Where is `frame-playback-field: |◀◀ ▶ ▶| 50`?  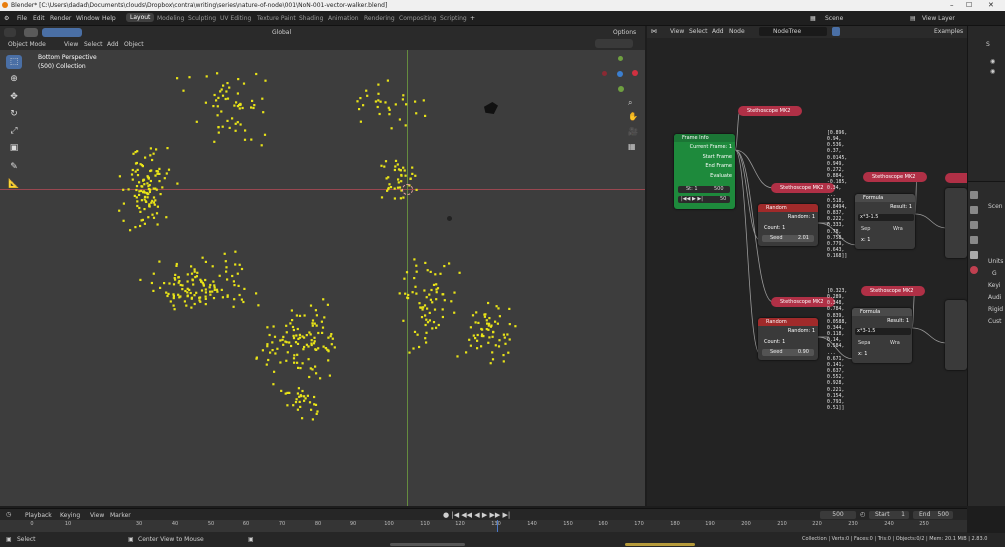 frame-playback-field: |◀◀ ▶ ▶| 50 is located at coordinates (704, 199).